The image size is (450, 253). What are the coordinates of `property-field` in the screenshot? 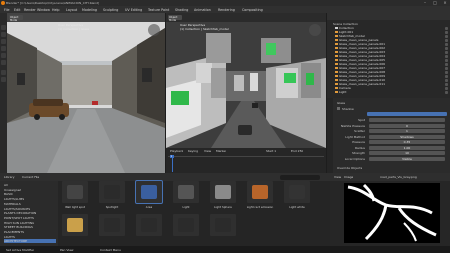 It's located at (407, 120).